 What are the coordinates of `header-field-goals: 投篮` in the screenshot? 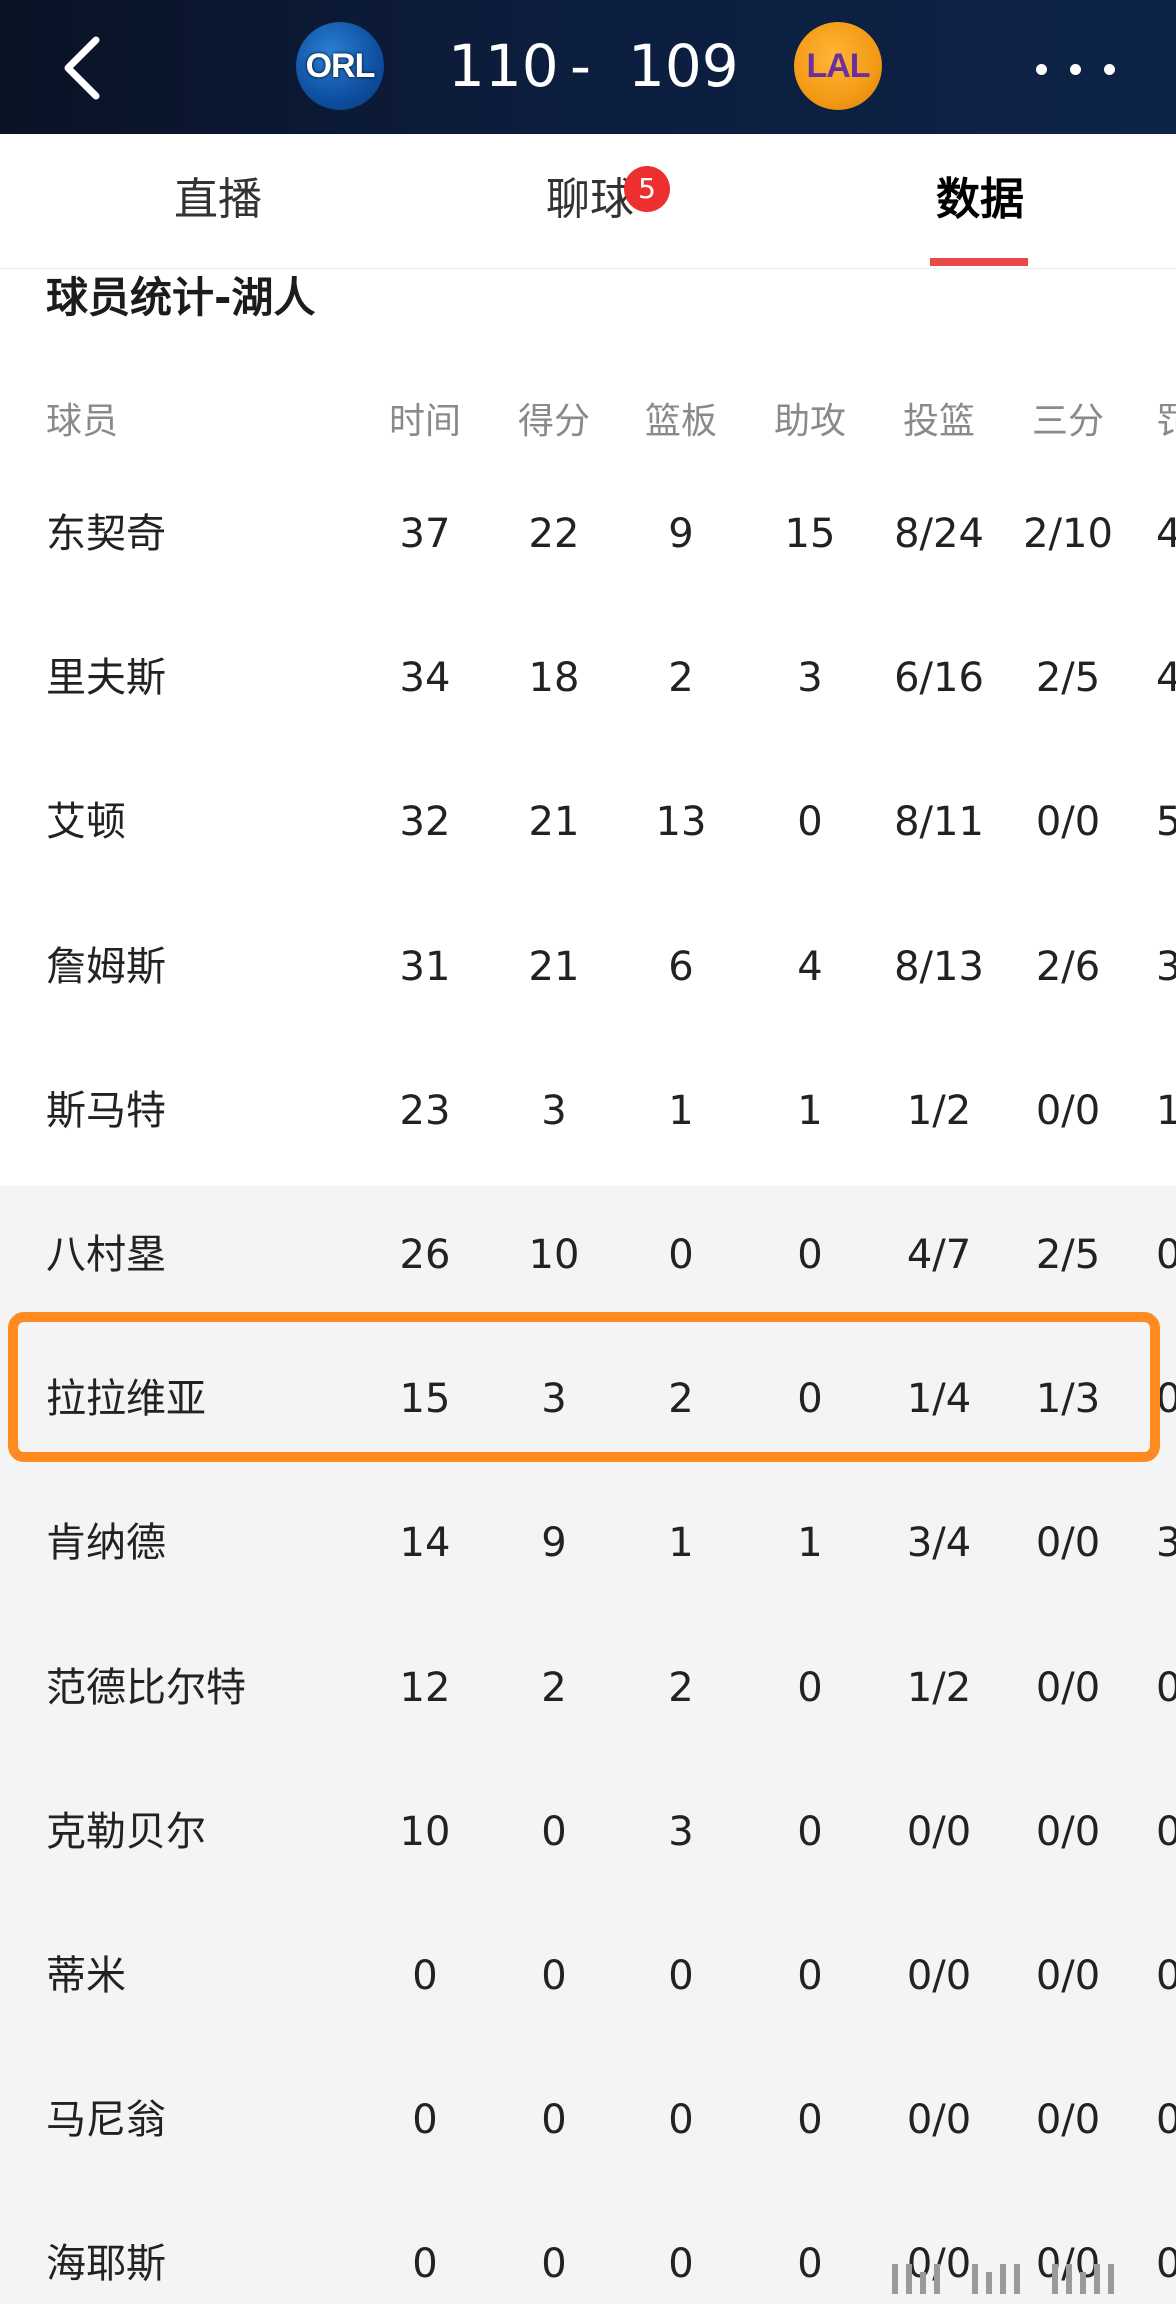 It's located at (939, 422).